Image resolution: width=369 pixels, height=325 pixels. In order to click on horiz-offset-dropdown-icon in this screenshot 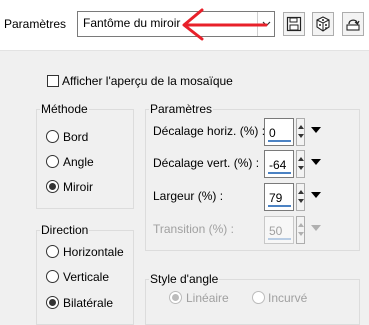, I will do `click(316, 130)`.